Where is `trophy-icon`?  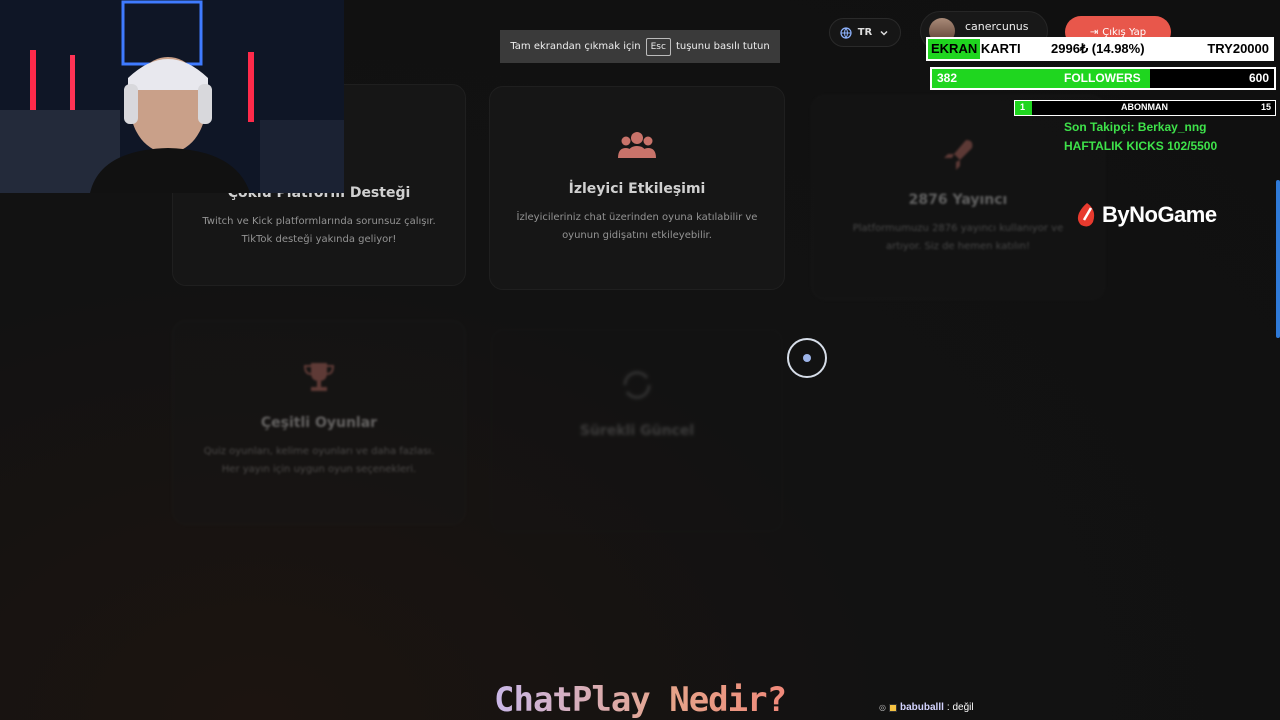
trophy-icon is located at coordinates (319, 377).